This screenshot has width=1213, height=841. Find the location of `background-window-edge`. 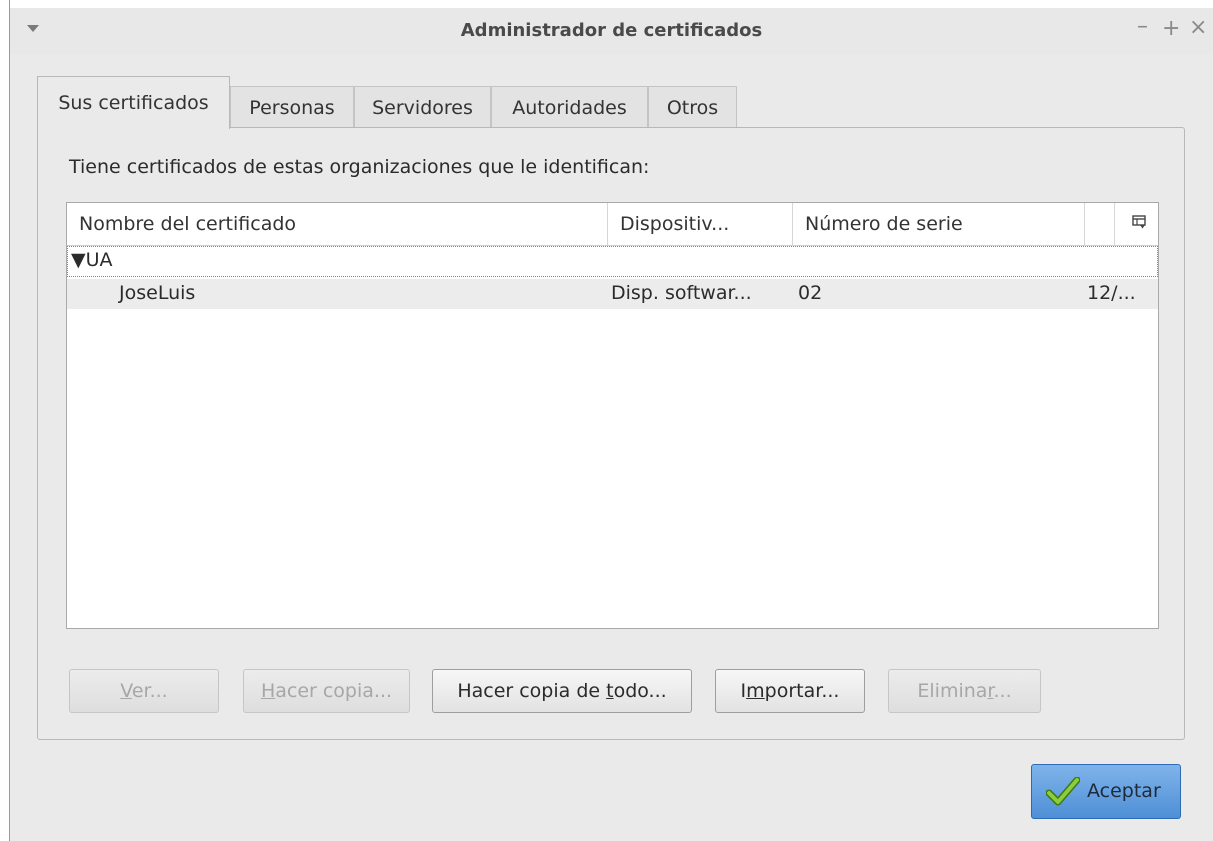

background-window-edge is located at coordinates (5, 420).